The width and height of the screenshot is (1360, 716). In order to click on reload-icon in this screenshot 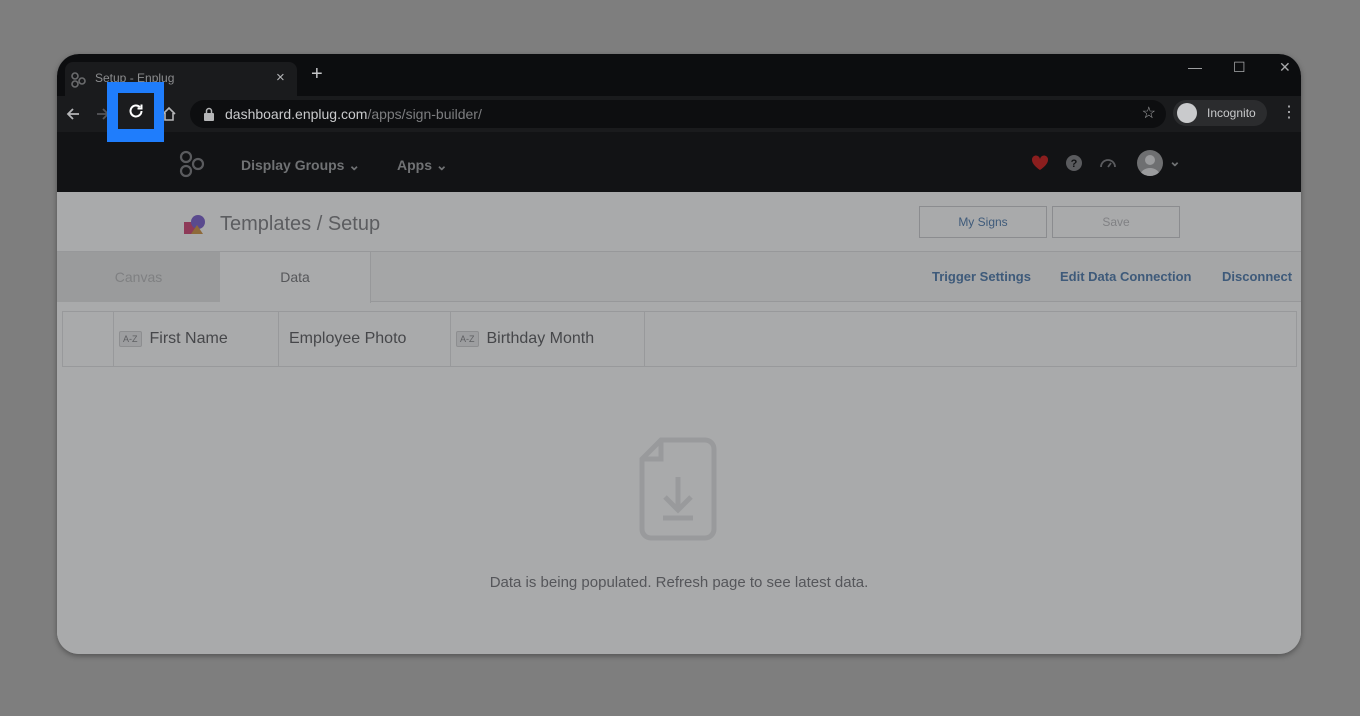, I will do `click(136, 111)`.